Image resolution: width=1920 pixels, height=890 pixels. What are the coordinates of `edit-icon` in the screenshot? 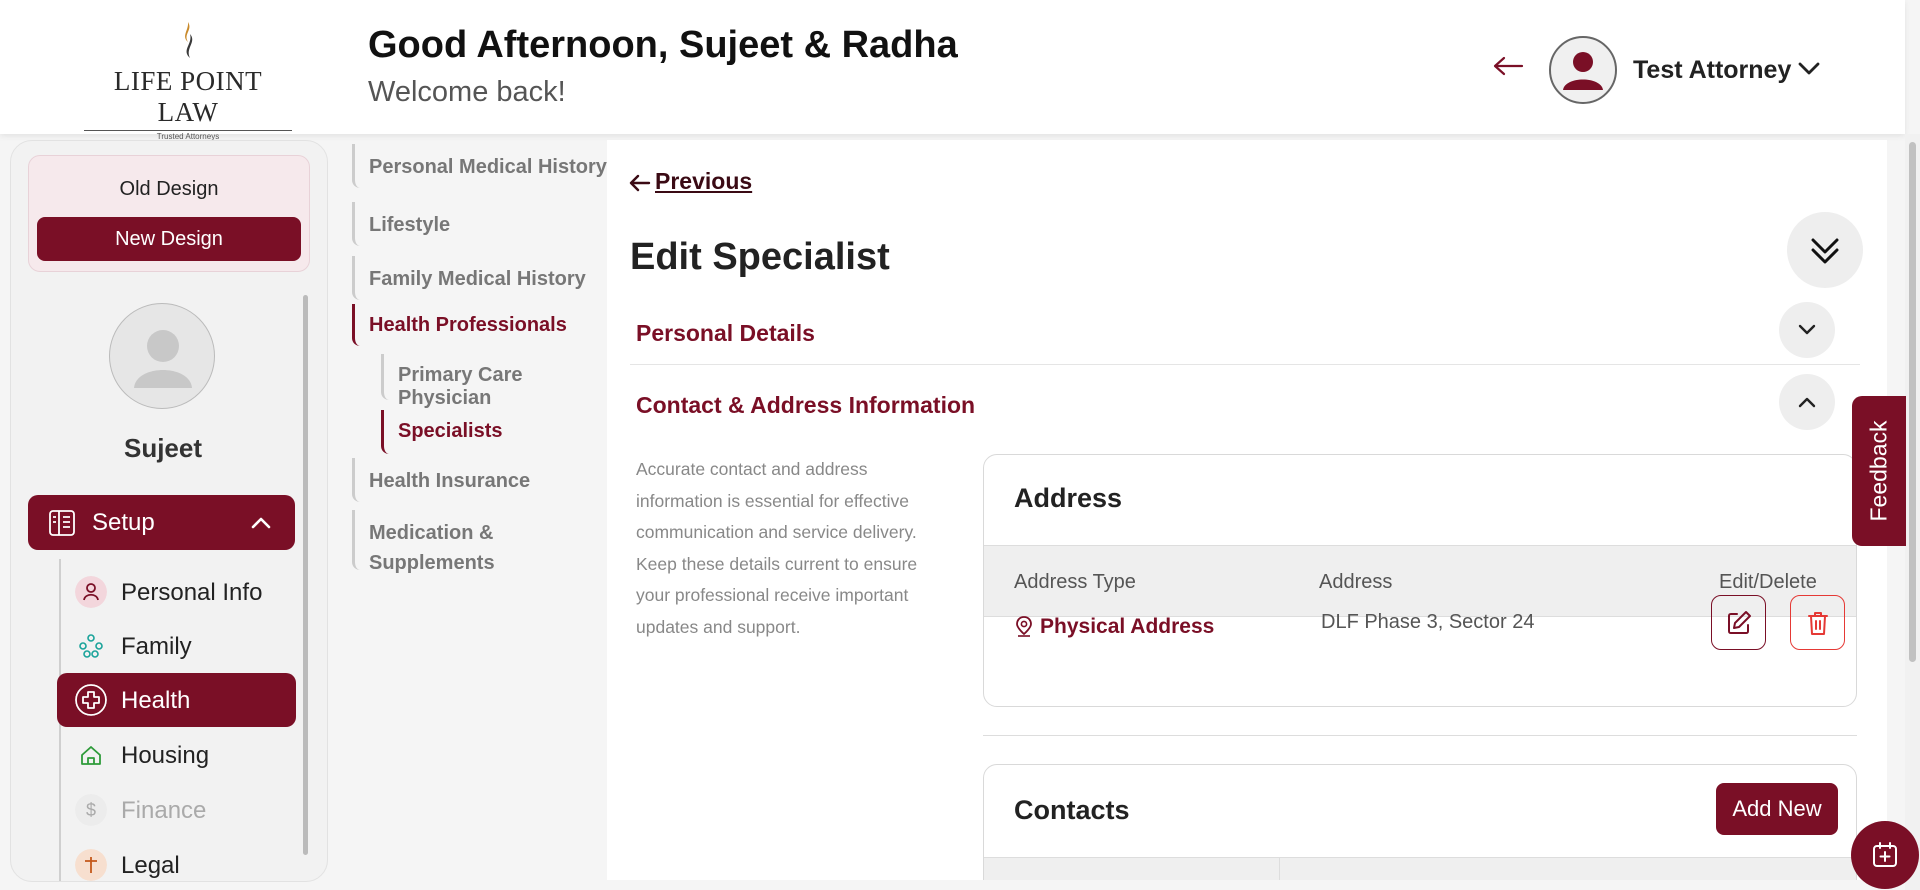 It's located at (1739, 622).